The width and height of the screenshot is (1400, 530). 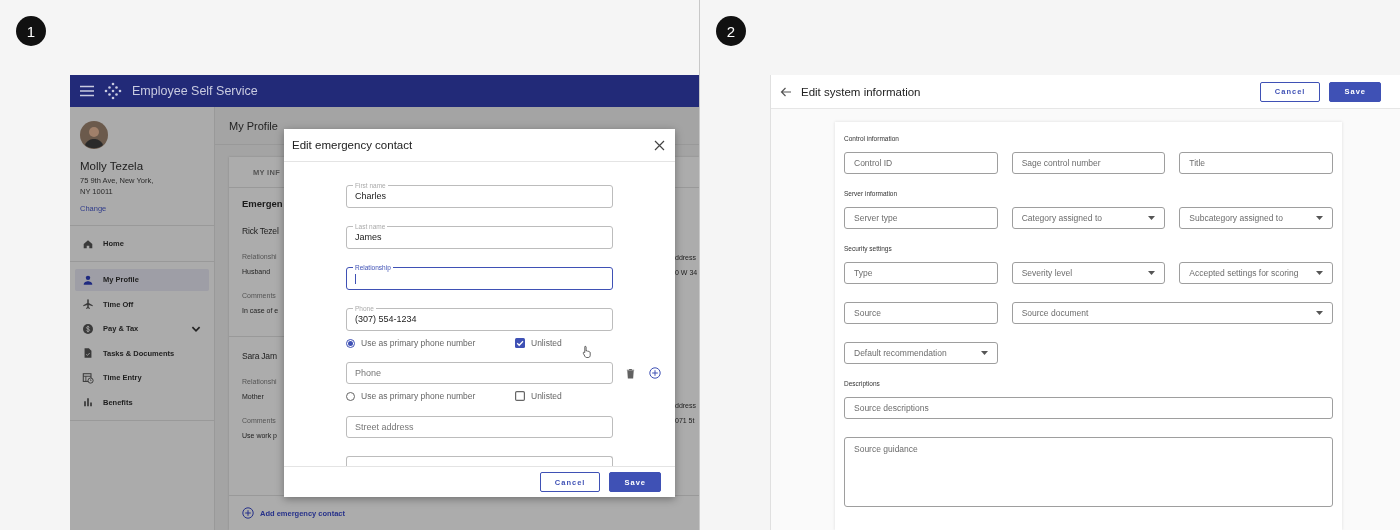 What do you see at coordinates (88, 279) in the screenshot?
I see `person-icon` at bounding box center [88, 279].